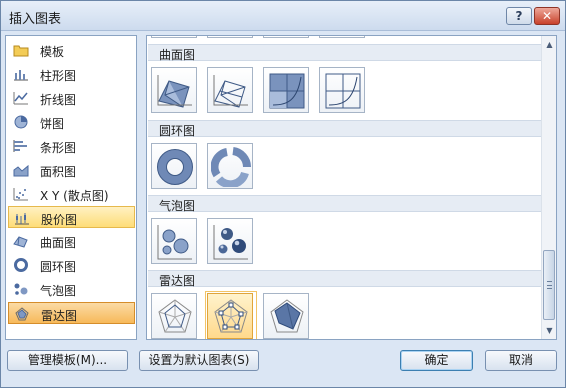 This screenshot has height=388, width=566. I want to click on radar-icon, so click(175, 316).